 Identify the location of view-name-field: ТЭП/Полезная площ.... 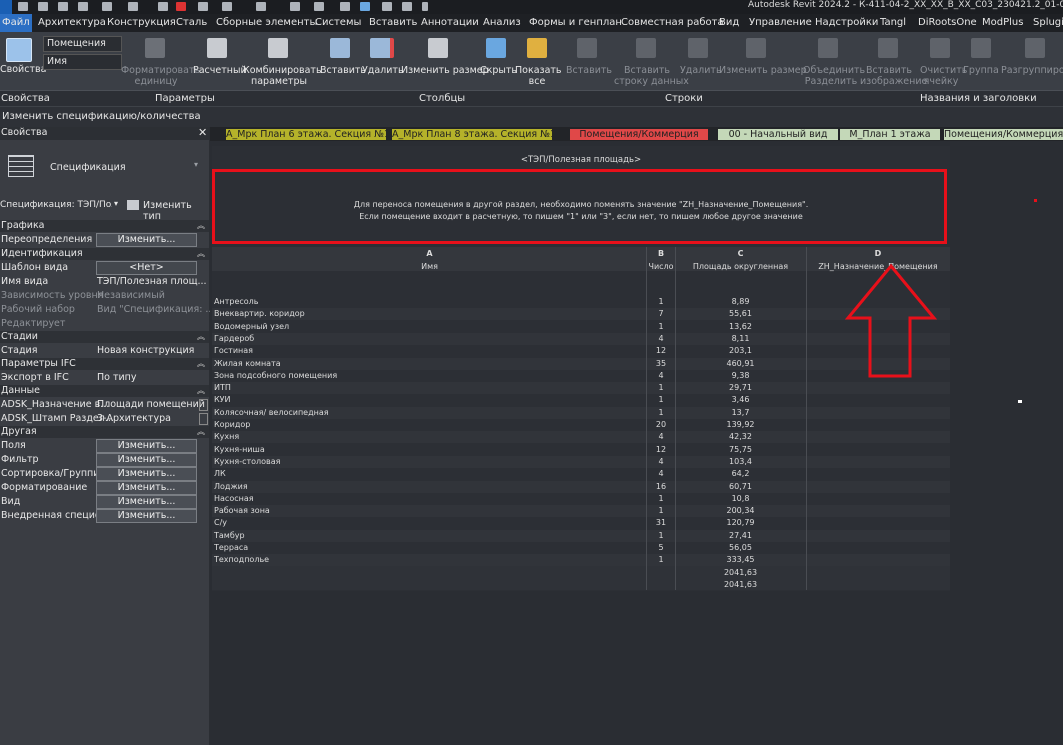
(152, 281).